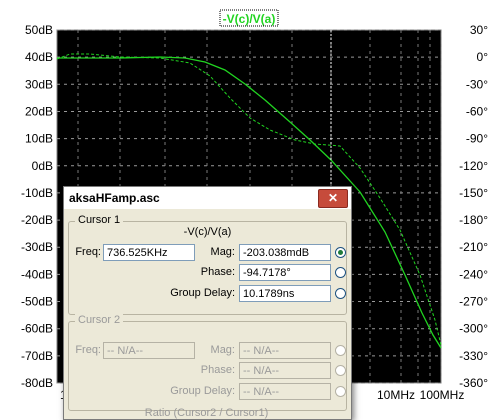 Image resolution: width=499 pixels, height=420 pixels. I want to click on dialog-titlebar: aksaHFamp.asc ✕, so click(207, 198).